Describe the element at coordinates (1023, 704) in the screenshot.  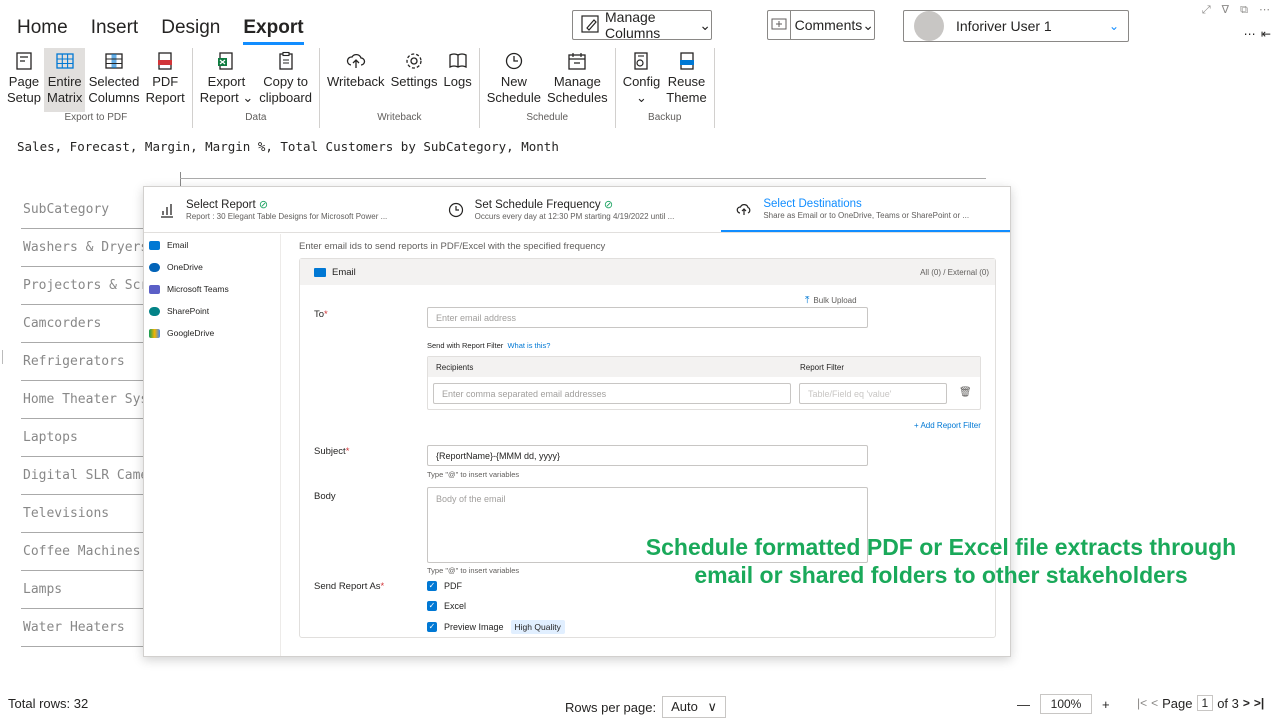
I see `zoom-out-button: —` at that location.